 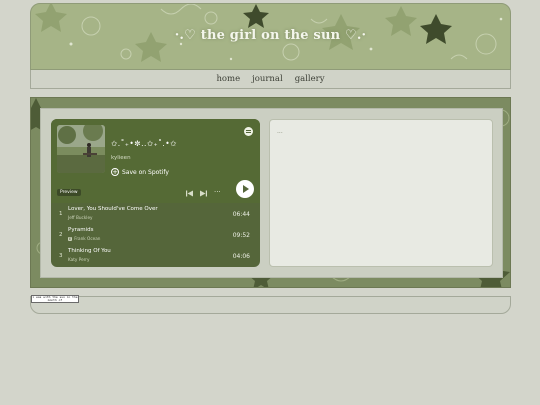 I want to click on track-artist-line: E Frank Ocean, so click(x=84, y=238).